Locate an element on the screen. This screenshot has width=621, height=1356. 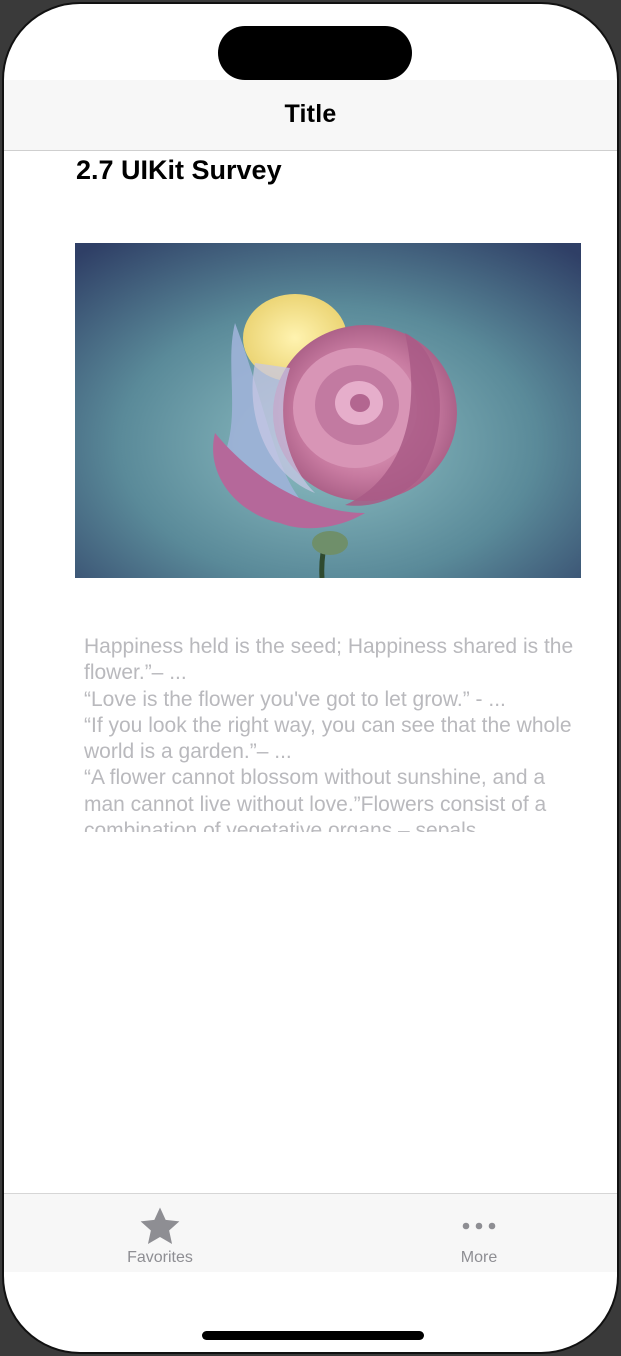
nav-title: Title is located at coordinates (310, 114).